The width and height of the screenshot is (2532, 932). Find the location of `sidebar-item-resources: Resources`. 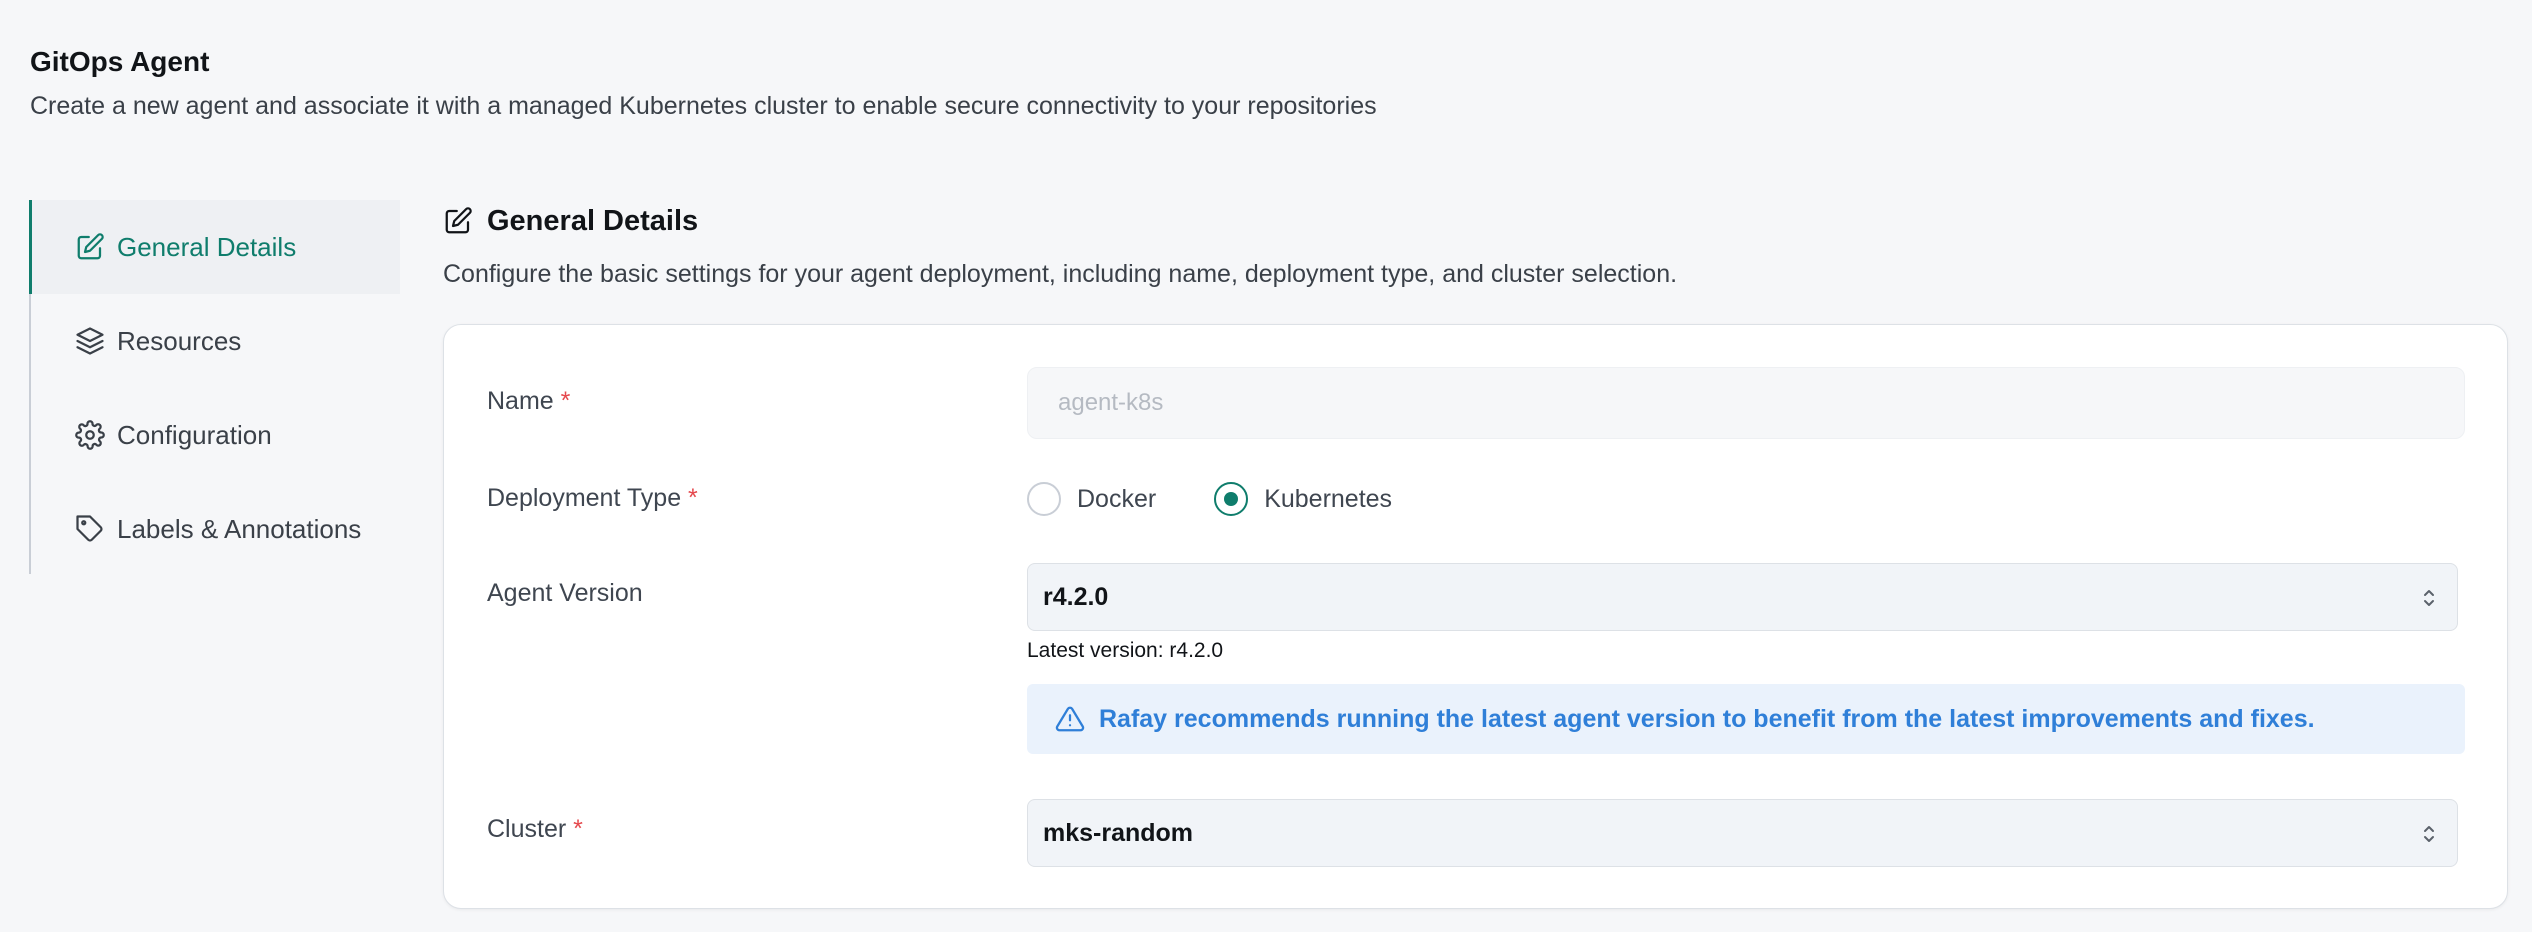

sidebar-item-resources: Resources is located at coordinates (215, 341).